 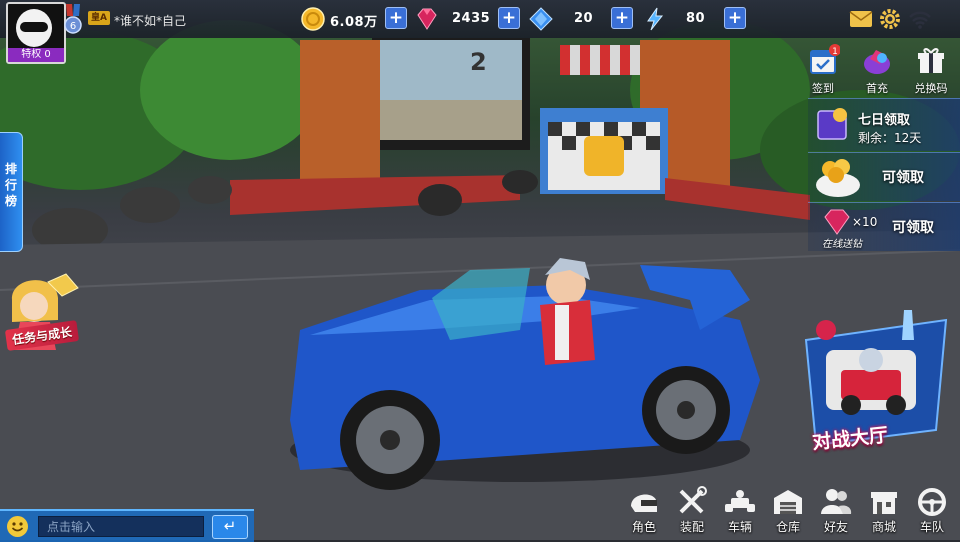 I want to click on sign-in-badge: 1, so click(x=835, y=52).